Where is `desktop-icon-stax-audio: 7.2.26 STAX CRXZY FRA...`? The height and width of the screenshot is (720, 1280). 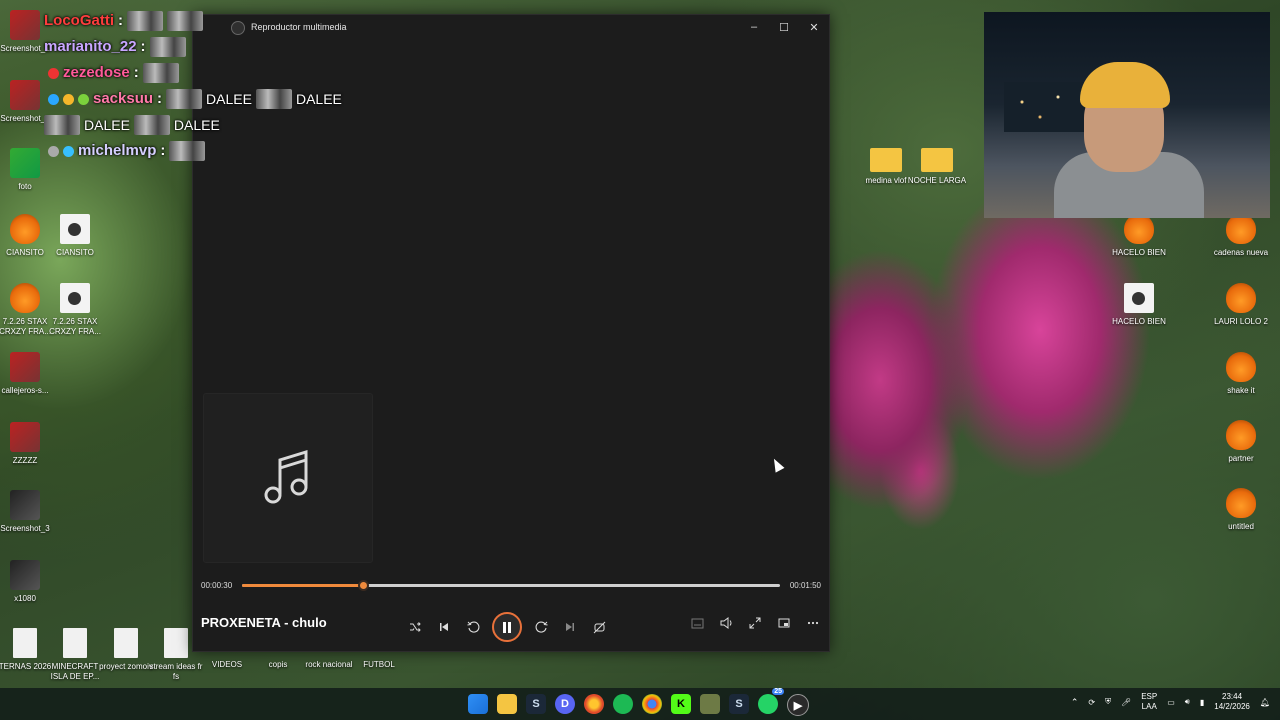
desktop-icon-stax-audio: 7.2.26 STAX CRXZY FRA... is located at coordinates (75, 310).